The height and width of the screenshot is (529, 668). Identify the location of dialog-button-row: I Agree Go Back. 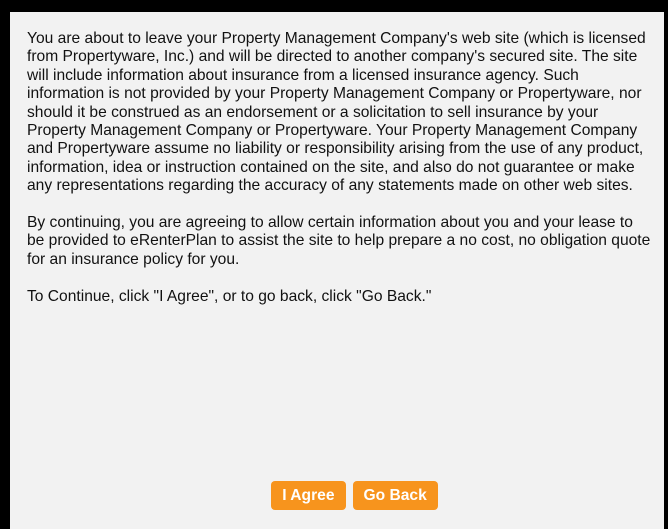
(337, 495).